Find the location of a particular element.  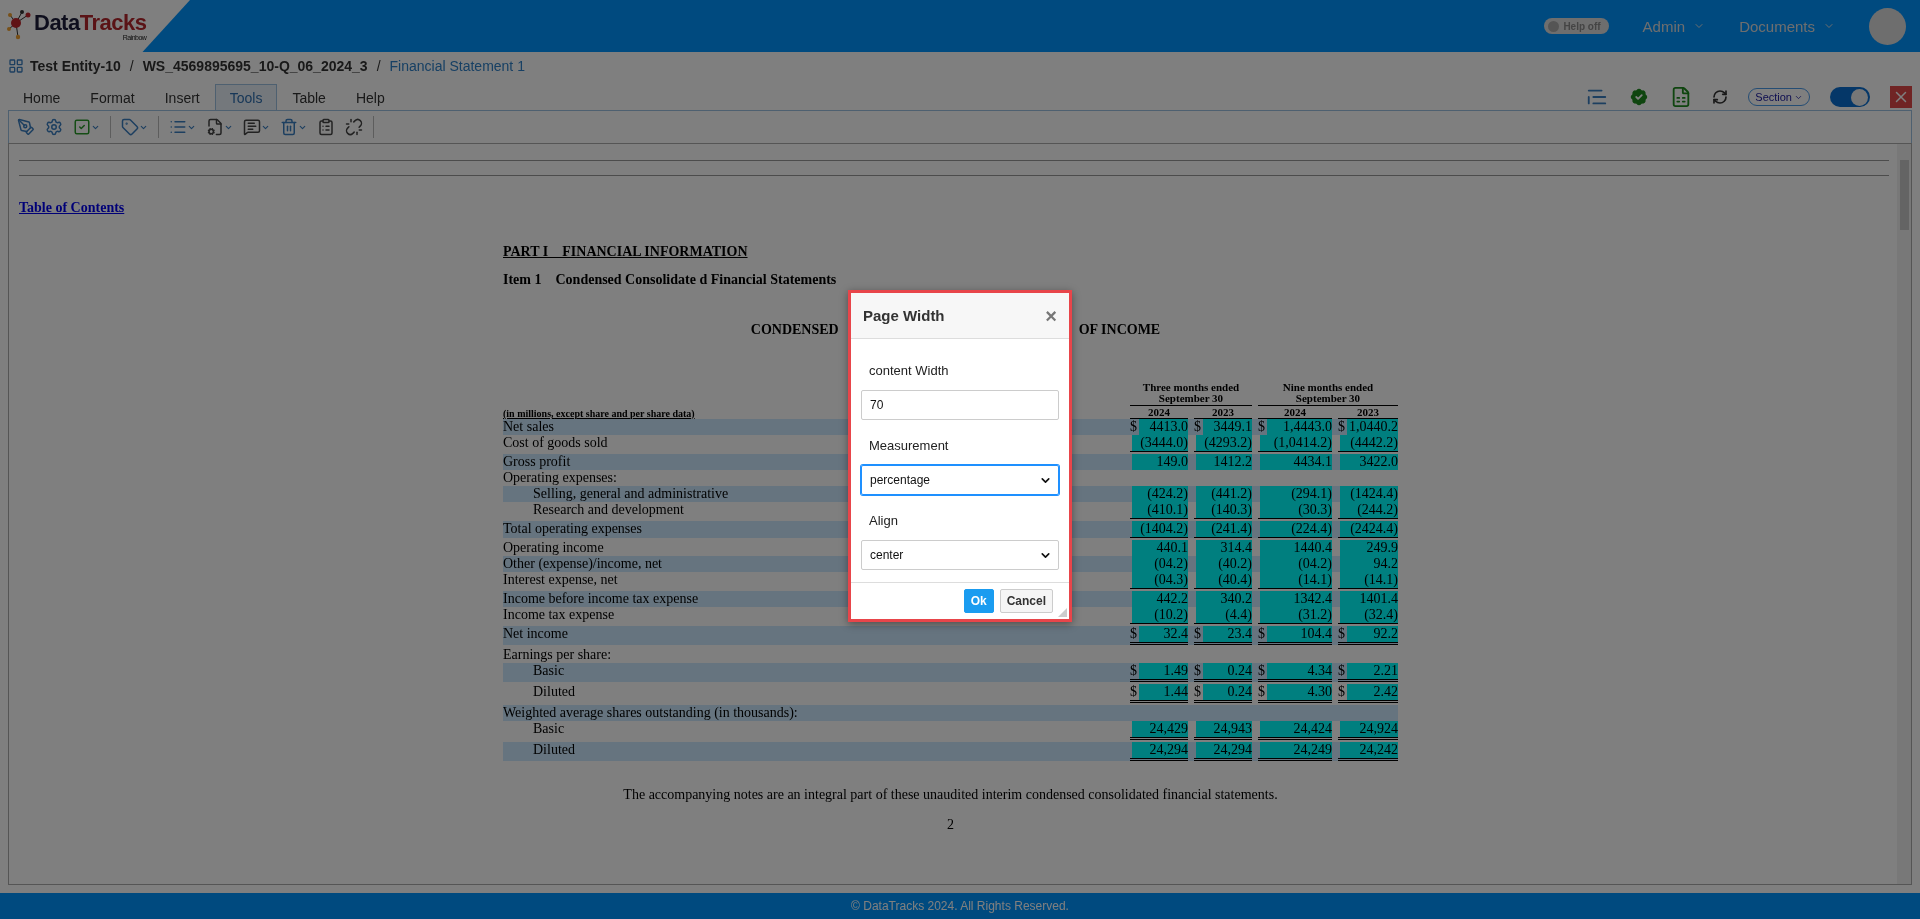

cancel-button: Cancel is located at coordinates (1026, 601).